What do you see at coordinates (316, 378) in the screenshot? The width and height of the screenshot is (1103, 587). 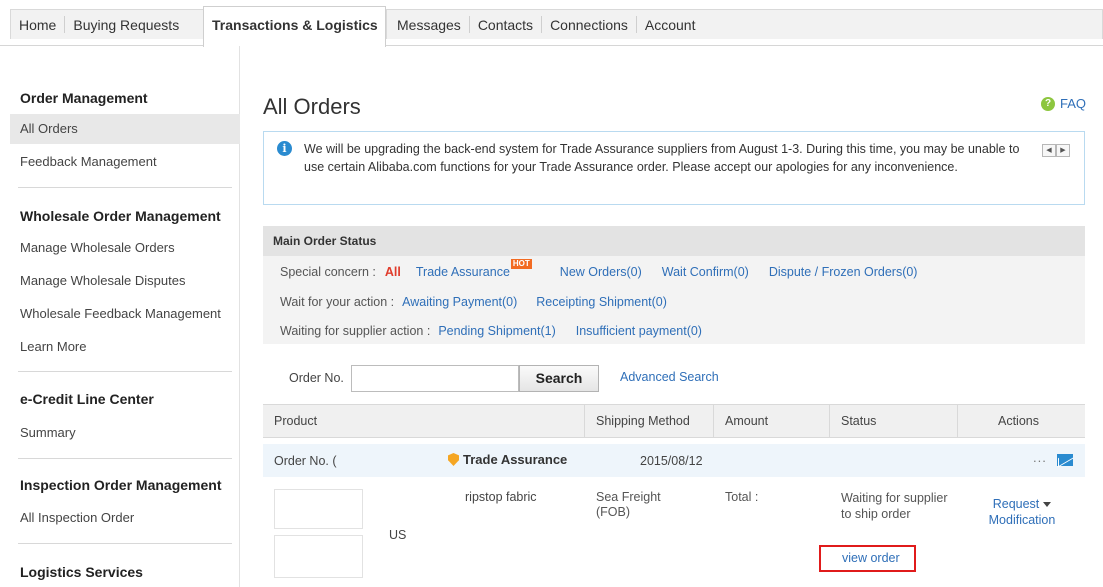 I see `order-no-label: Order No.` at bounding box center [316, 378].